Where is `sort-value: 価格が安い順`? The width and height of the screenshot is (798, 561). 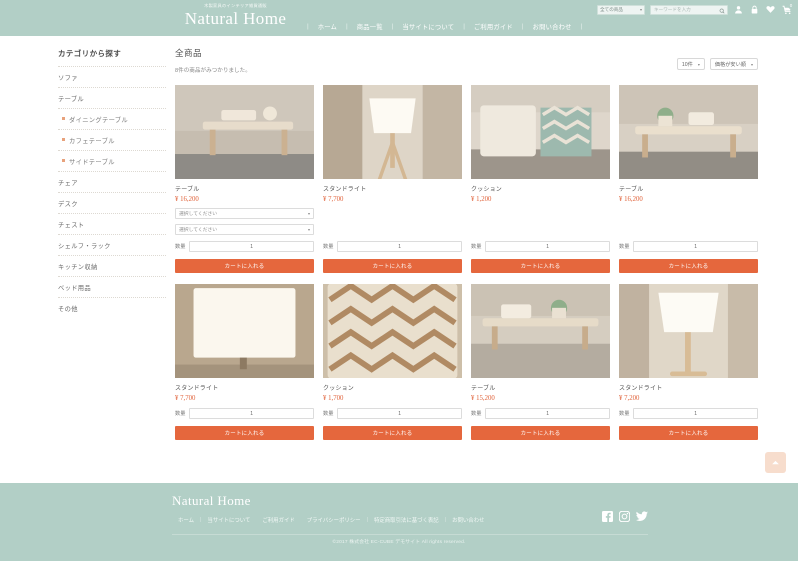 sort-value: 価格が安い順 is located at coordinates (730, 64).